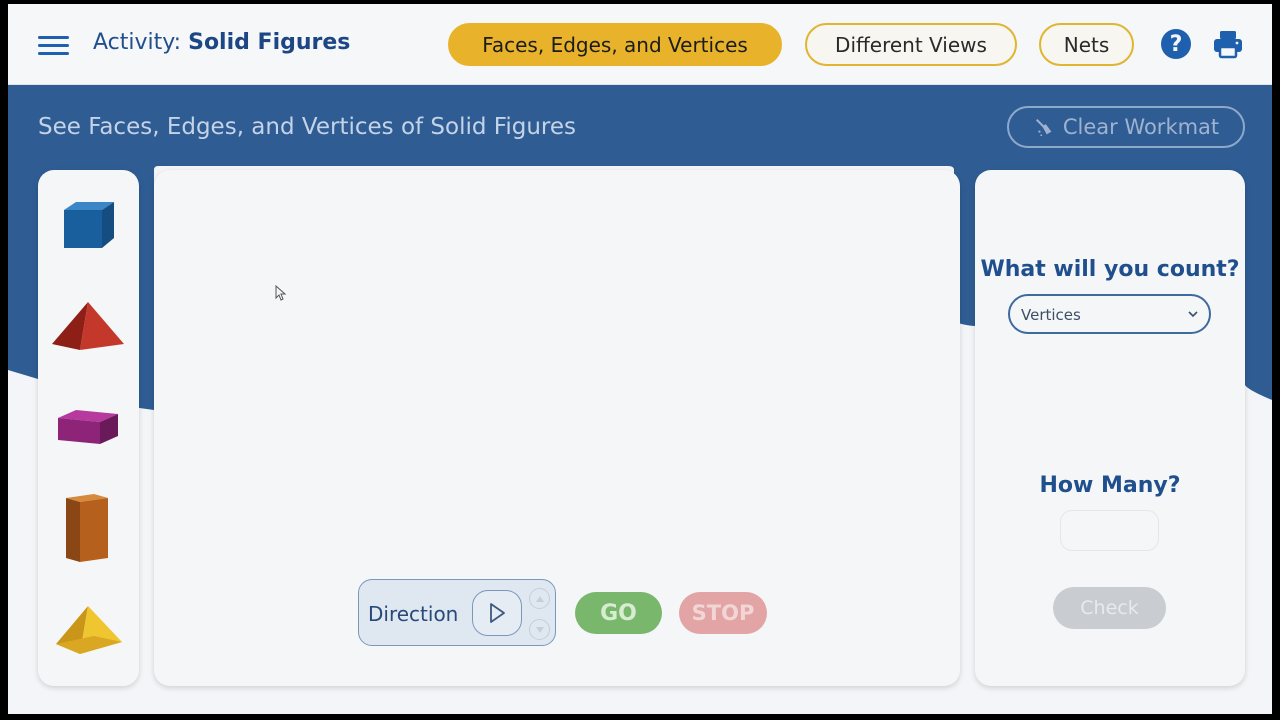 The height and width of the screenshot is (720, 1280). I want to click on tab-nets: Nets, so click(1086, 44).